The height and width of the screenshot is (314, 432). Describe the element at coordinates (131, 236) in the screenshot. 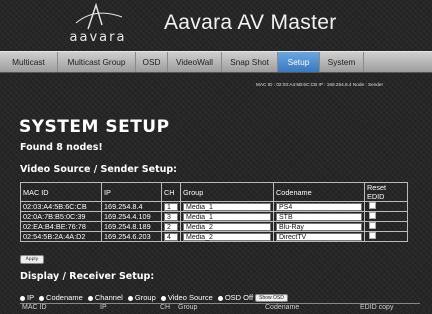

I see `ip-cell: 169.254.6.203` at that location.